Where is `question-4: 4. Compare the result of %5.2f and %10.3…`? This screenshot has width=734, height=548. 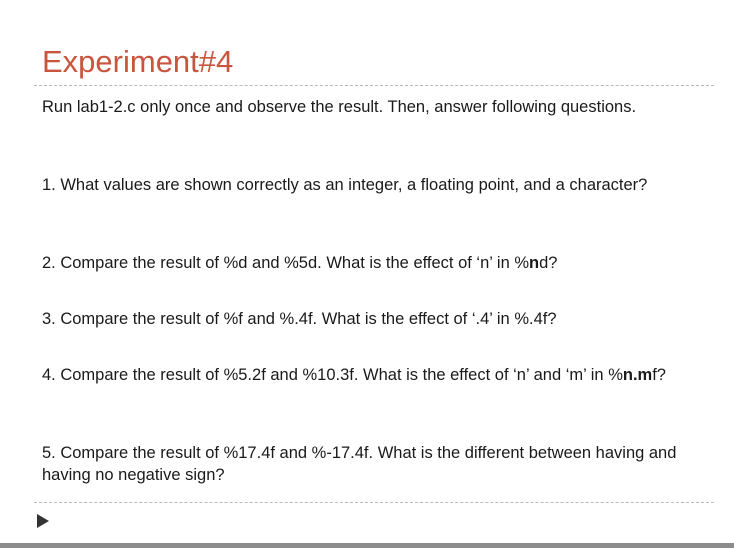 question-4: 4. Compare the result of %5.2f and %10.3… is located at coordinates (362, 375).